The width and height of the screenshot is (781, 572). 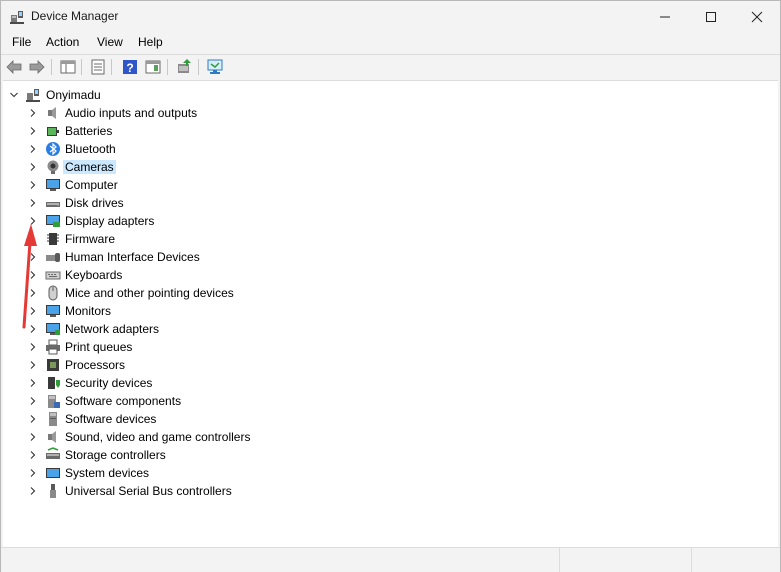 What do you see at coordinates (390, 95) in the screenshot?
I see `tree-root-row: Onyimadu` at bounding box center [390, 95].